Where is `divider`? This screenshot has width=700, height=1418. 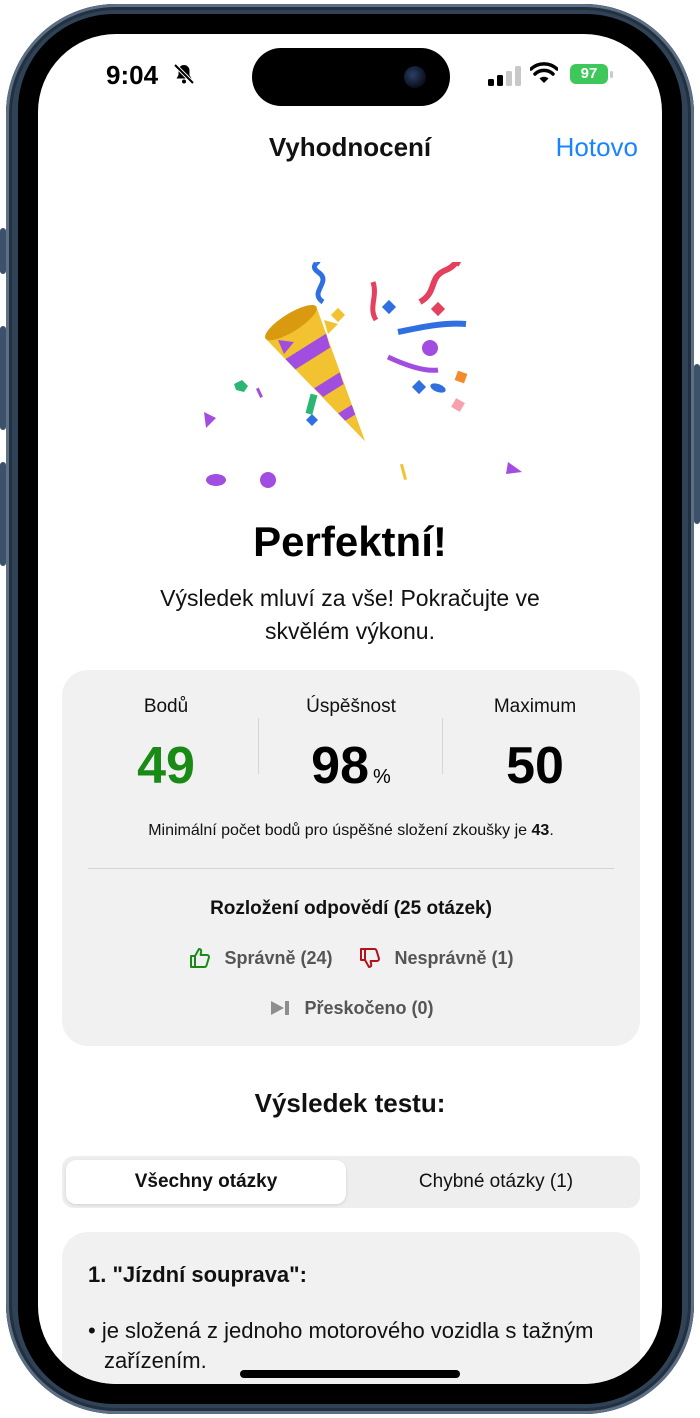
divider is located at coordinates (351, 868).